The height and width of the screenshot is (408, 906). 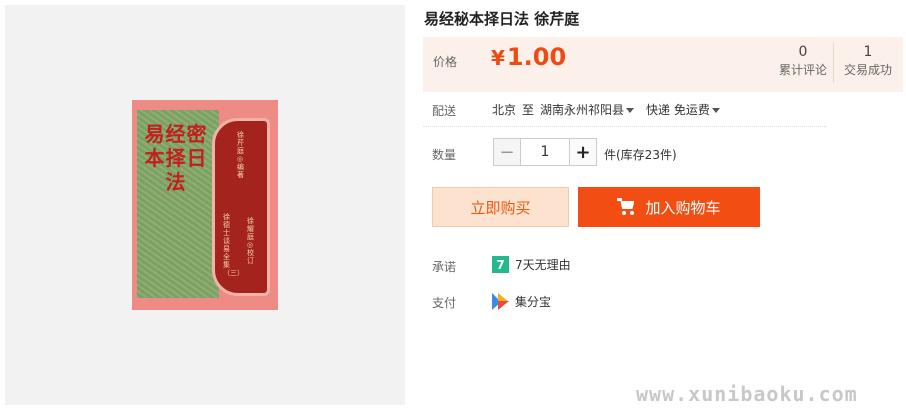 I want to click on book-cover-image: 易经密本择日法 徐芹庭◎编著 徐德士谈易全集（三） 徐耀庭◎校订, so click(x=205, y=205).